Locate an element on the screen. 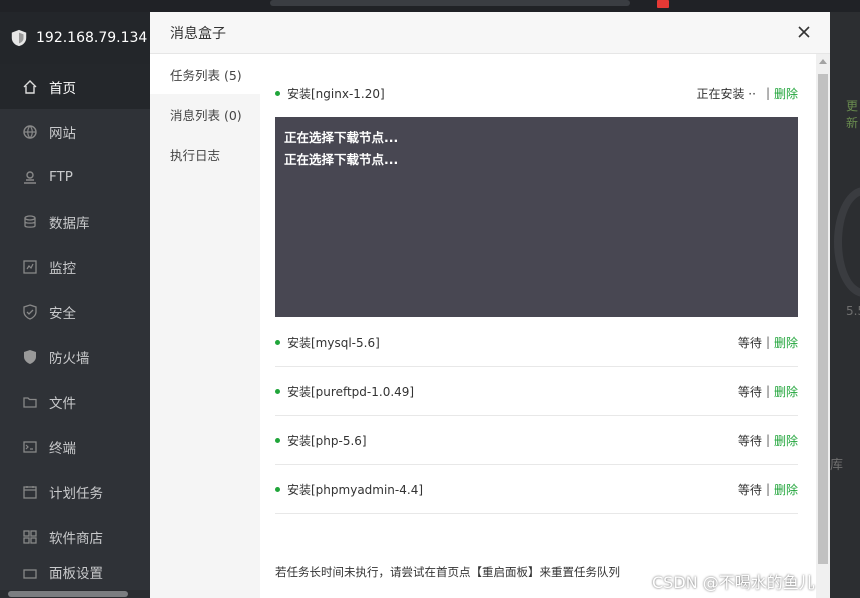 The width and height of the screenshot is (860, 598). tab-label: 任务列表 (5) is located at coordinates (206, 75).